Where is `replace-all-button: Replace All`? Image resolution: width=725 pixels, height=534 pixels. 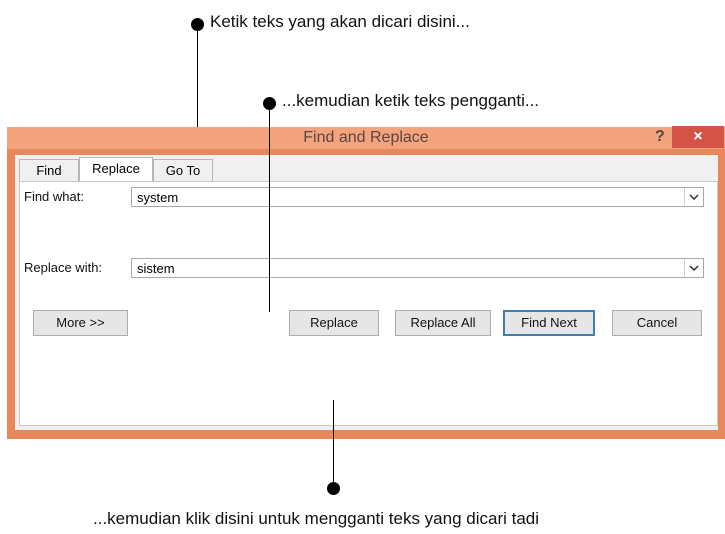 replace-all-button: Replace All is located at coordinates (443, 323).